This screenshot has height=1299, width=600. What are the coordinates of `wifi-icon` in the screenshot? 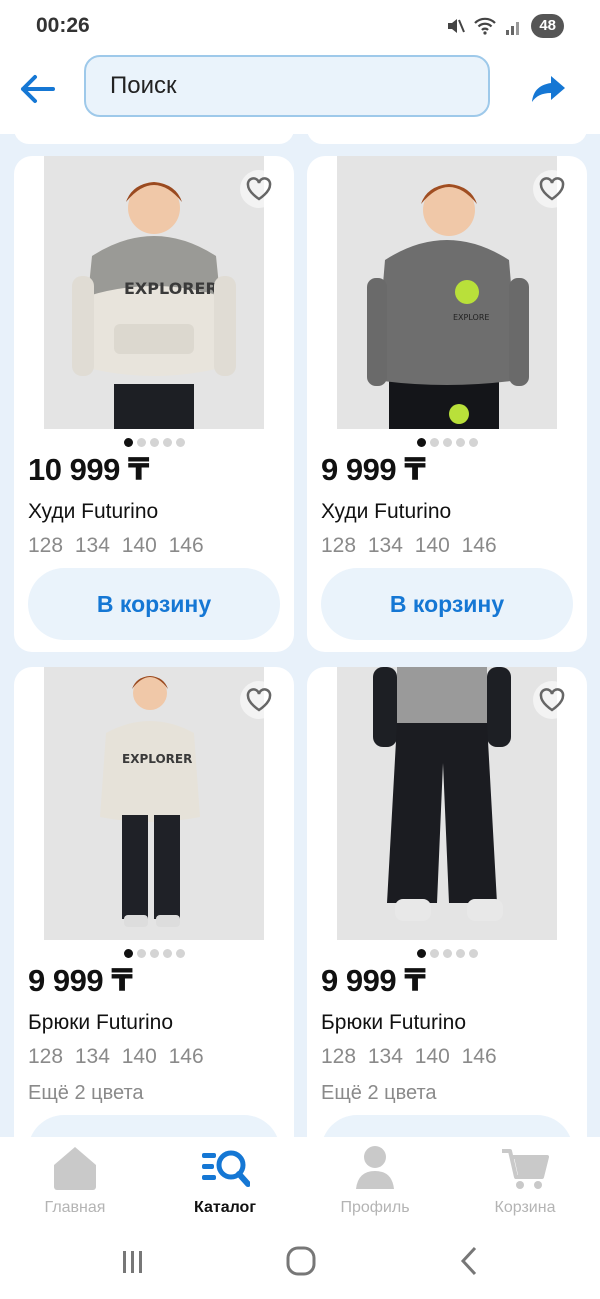 It's located at (485, 26).